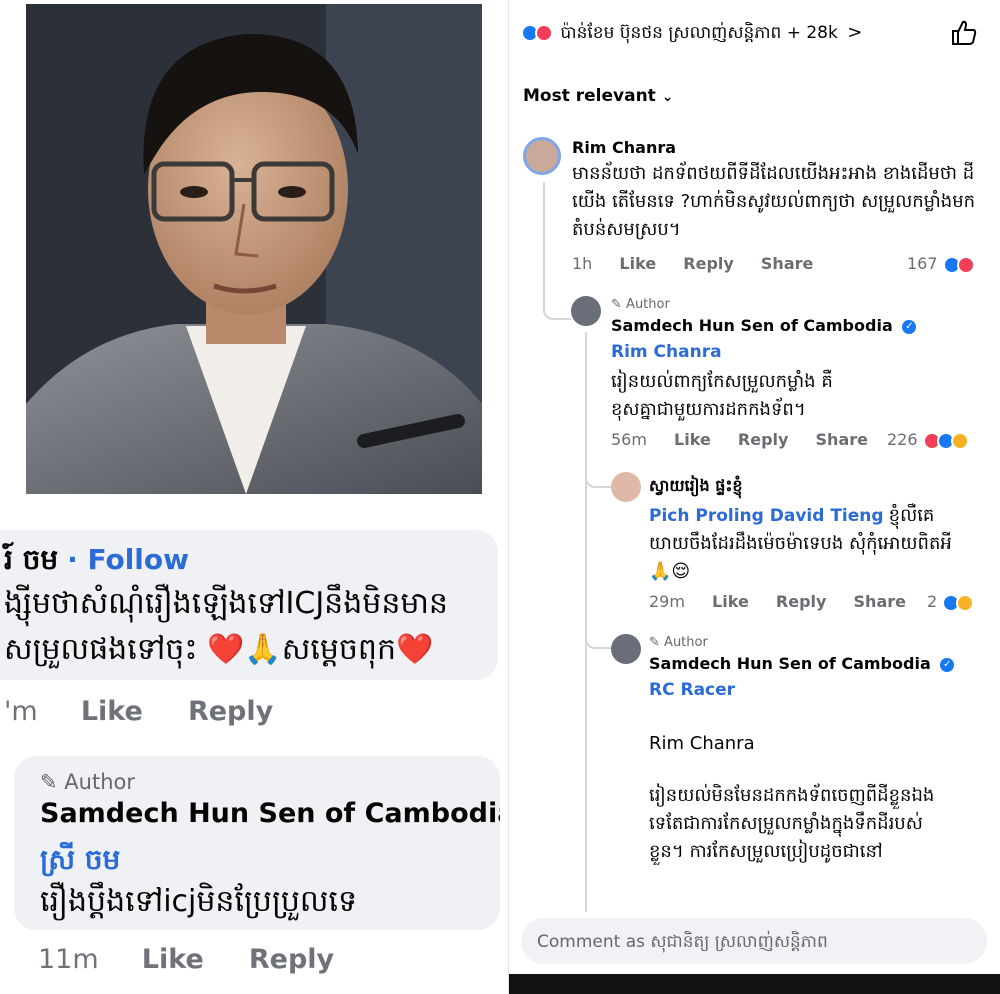 The width and height of the screenshot is (1000, 994). Describe the element at coordinates (692, 690) in the screenshot. I see `mention-link: RC Racer` at that location.